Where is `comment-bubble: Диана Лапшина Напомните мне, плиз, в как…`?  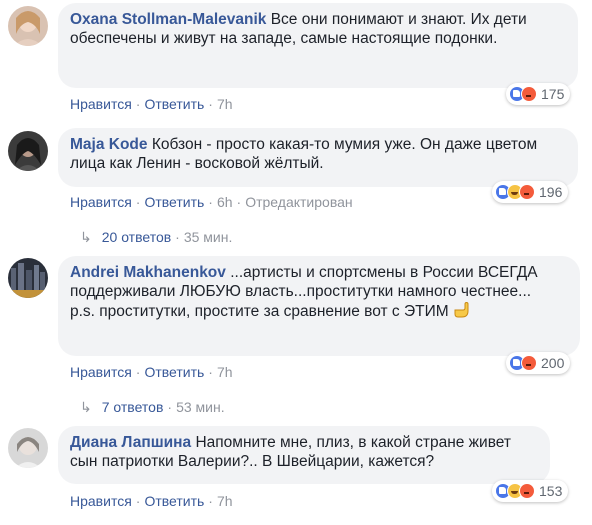 comment-bubble: Диана Лапшина Напомните мне, плиз, в как… is located at coordinates (304, 455).